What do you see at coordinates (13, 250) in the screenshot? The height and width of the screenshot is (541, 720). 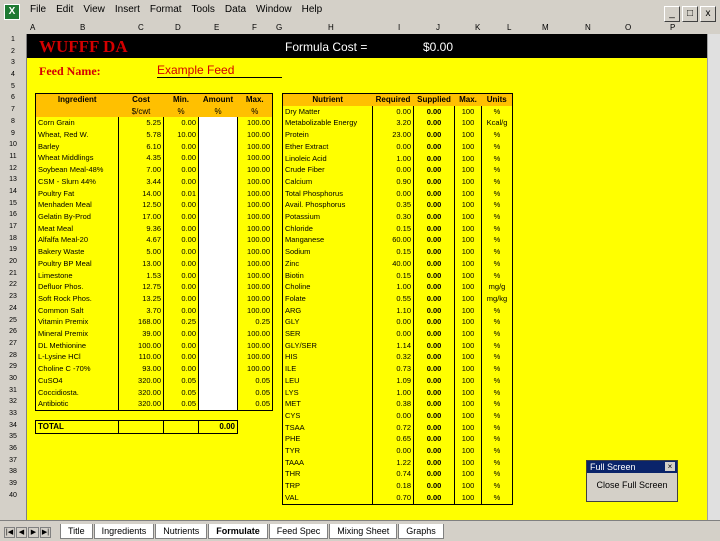 I see `row-header-19: 19` at bounding box center [13, 250].